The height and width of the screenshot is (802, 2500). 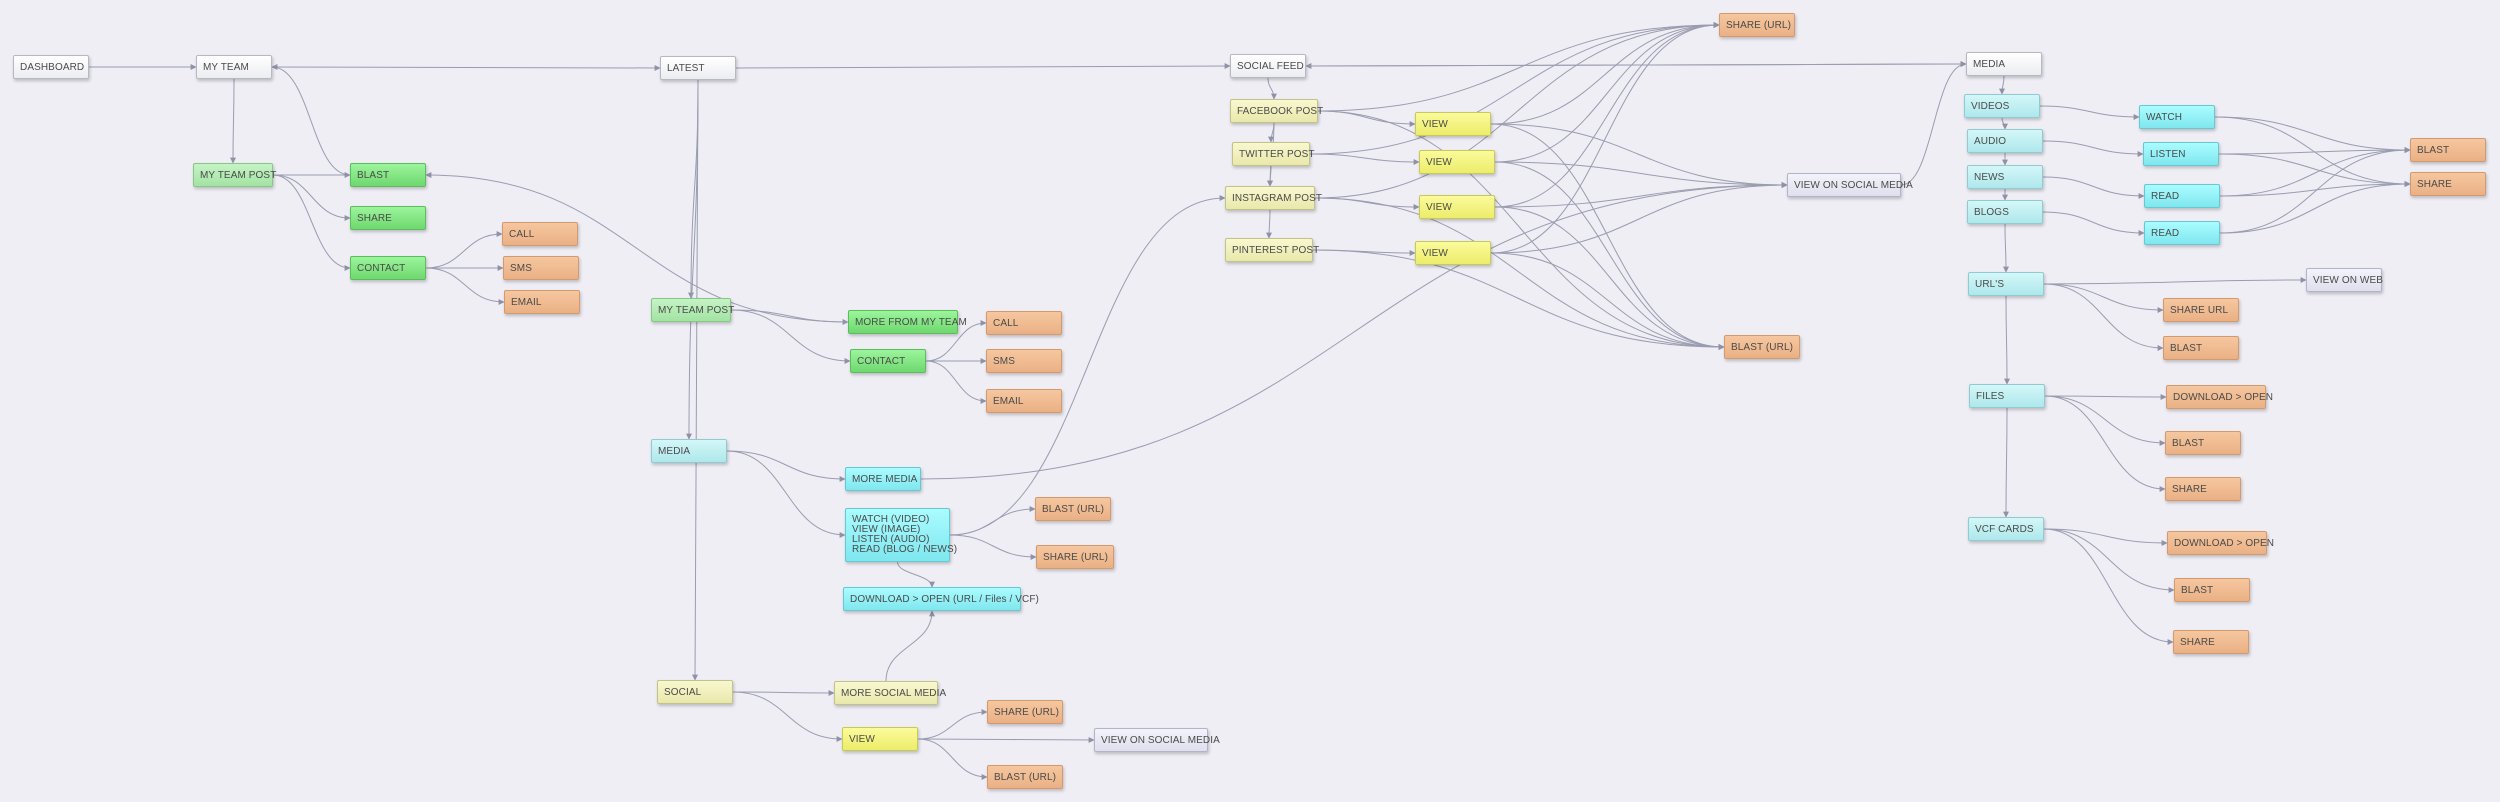 What do you see at coordinates (2004, 123) in the screenshot?
I see `connector-videos-to-audio` at bounding box center [2004, 123].